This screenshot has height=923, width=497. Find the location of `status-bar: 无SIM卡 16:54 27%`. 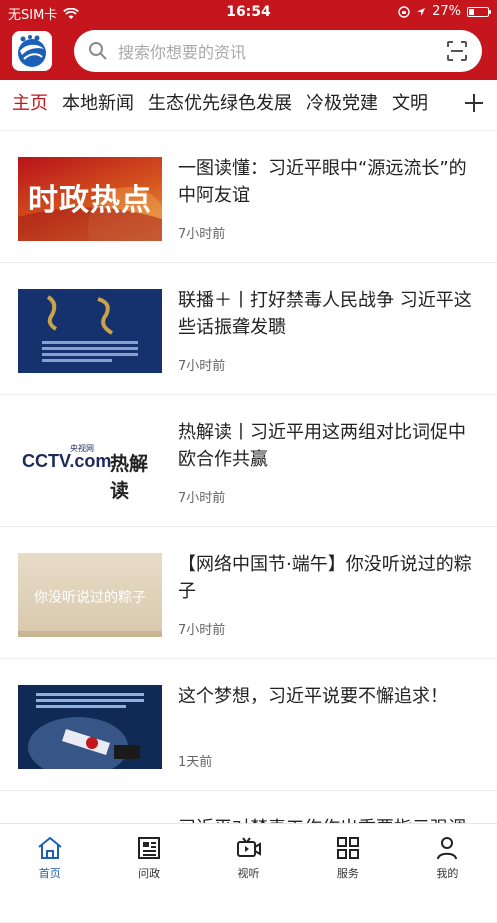

status-bar: 无SIM卡 16:54 27% is located at coordinates (248, 12).